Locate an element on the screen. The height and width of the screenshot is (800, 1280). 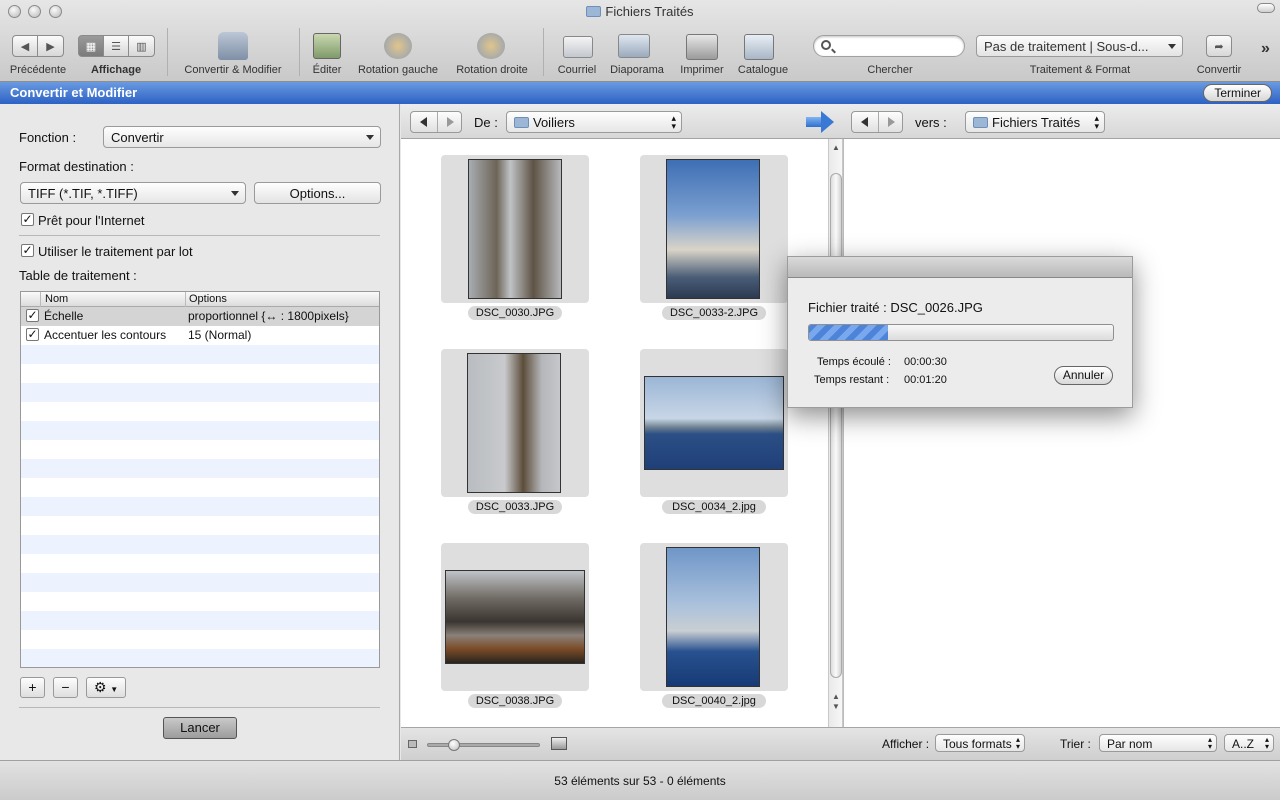
large-thumbnail-icon is located at coordinates (559, 743).